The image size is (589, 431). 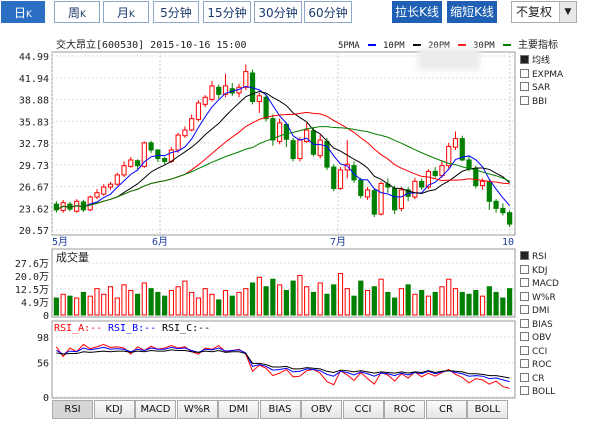 I want to click on indicator-option-label: BIAS, so click(x=542, y=324).